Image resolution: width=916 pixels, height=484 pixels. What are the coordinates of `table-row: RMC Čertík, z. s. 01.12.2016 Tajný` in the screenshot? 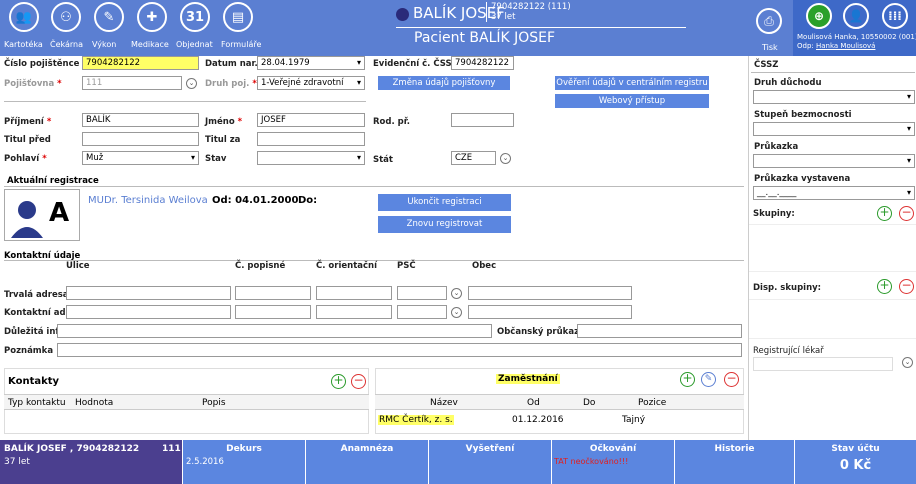 It's located at (559, 420).